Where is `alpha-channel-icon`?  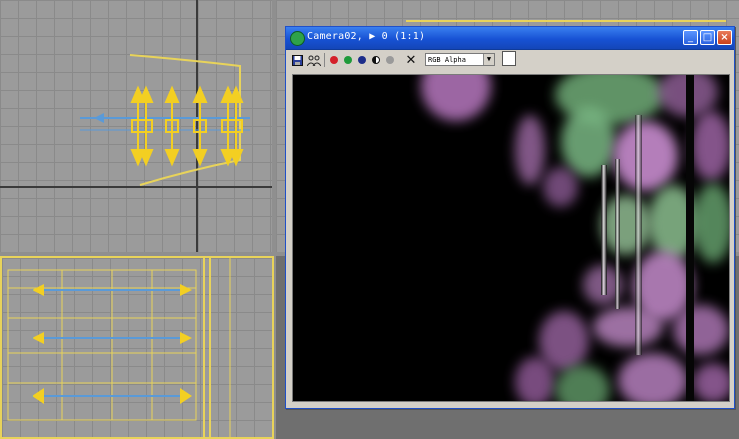
alpha-channel-icon is located at coordinates (376, 60).